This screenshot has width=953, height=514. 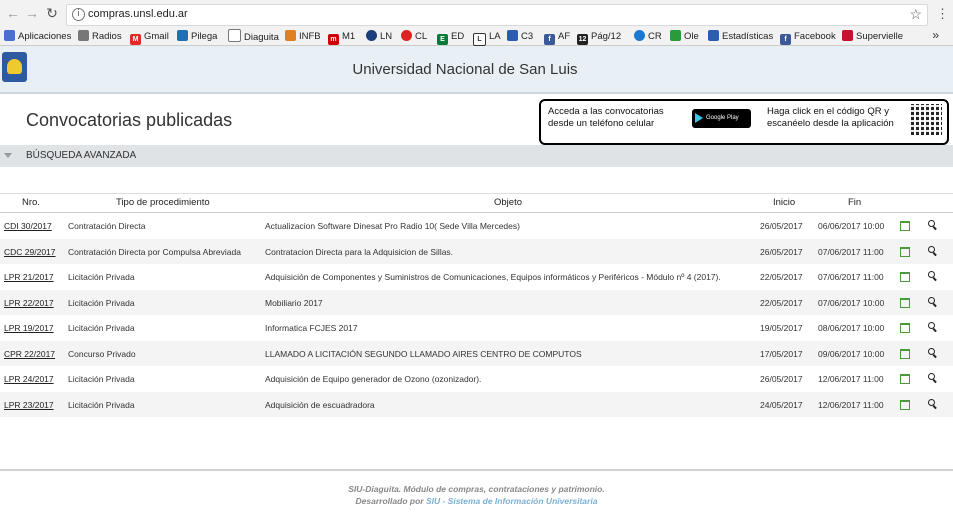 What do you see at coordinates (37, 36) in the screenshot?
I see `bookmark-aplicaciones: Aplicaciones` at bounding box center [37, 36].